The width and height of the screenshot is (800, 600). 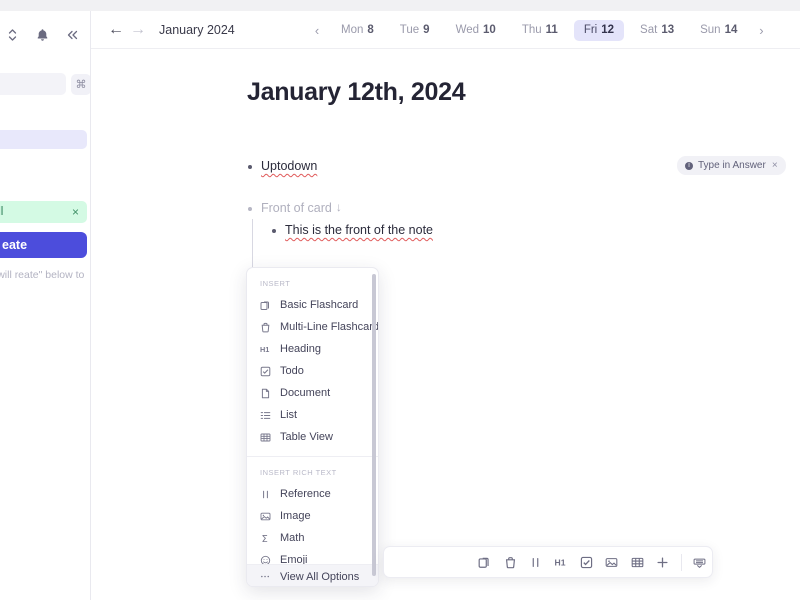 What do you see at coordinates (12, 35) in the screenshot?
I see `sort-chevrons-icon` at bounding box center [12, 35].